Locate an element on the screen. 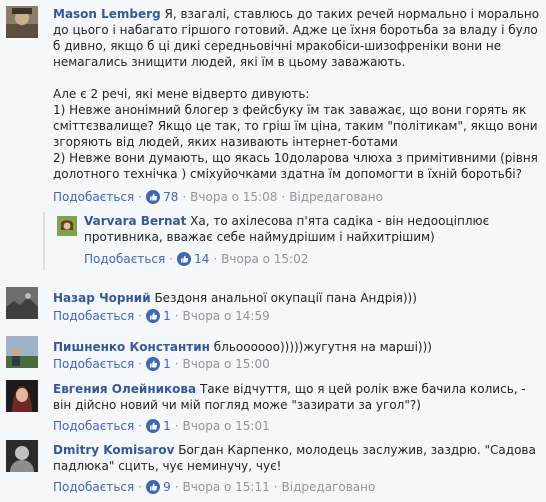 The width and height of the screenshot is (546, 502). comment-author: Евгения Олейникова is located at coordinates (124, 389).